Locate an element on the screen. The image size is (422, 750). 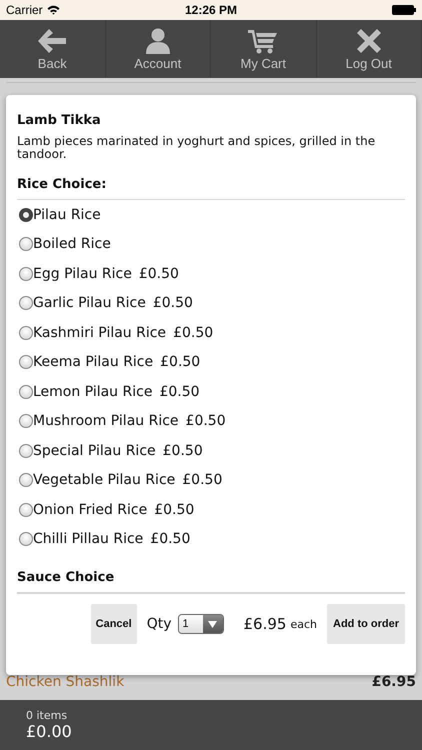
menu-item-name: Chicken Shashlik is located at coordinates (65, 682).